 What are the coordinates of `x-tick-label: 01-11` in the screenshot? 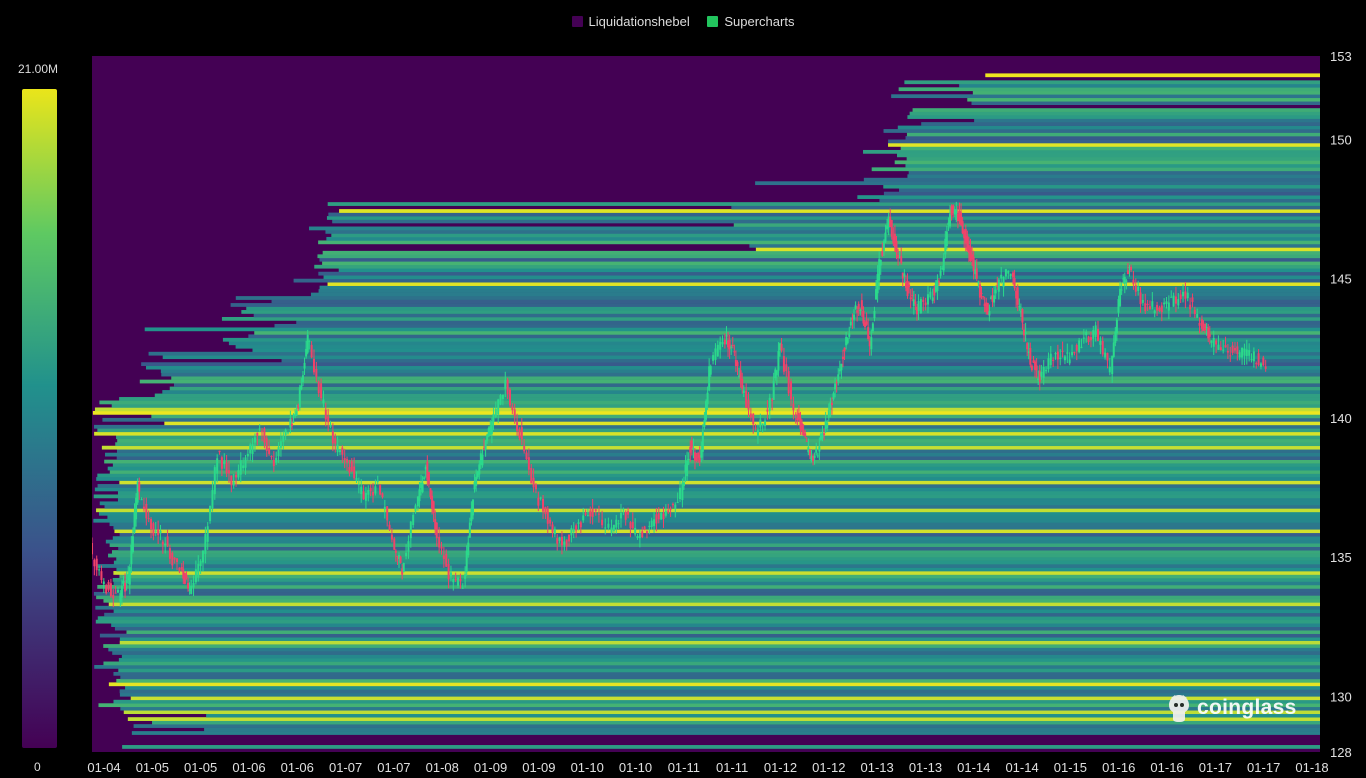 It's located at (732, 767).